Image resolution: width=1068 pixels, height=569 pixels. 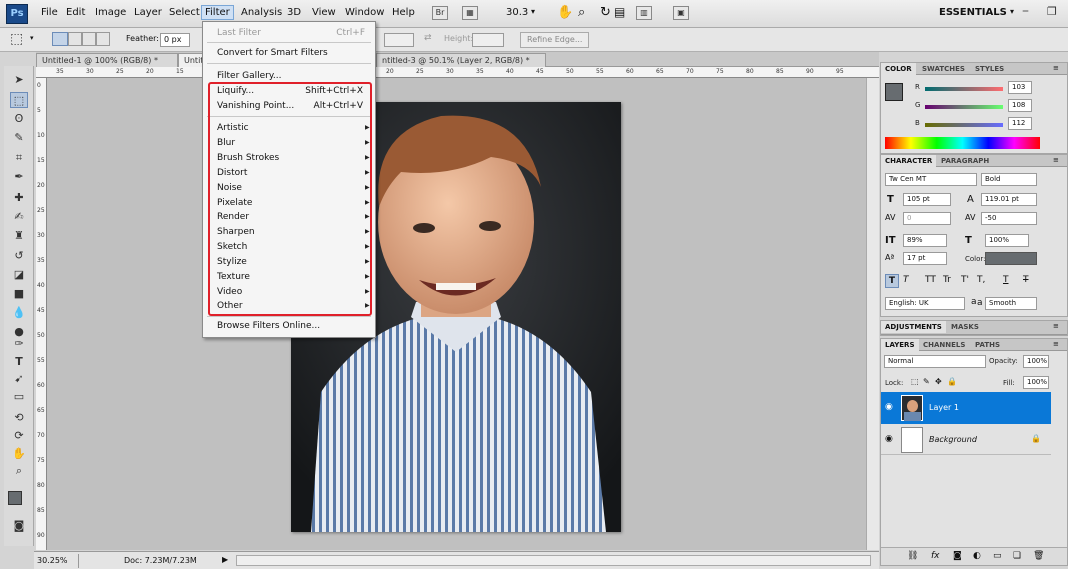 I want to click on arrange-documents-icon: ▥, so click(x=644, y=13).